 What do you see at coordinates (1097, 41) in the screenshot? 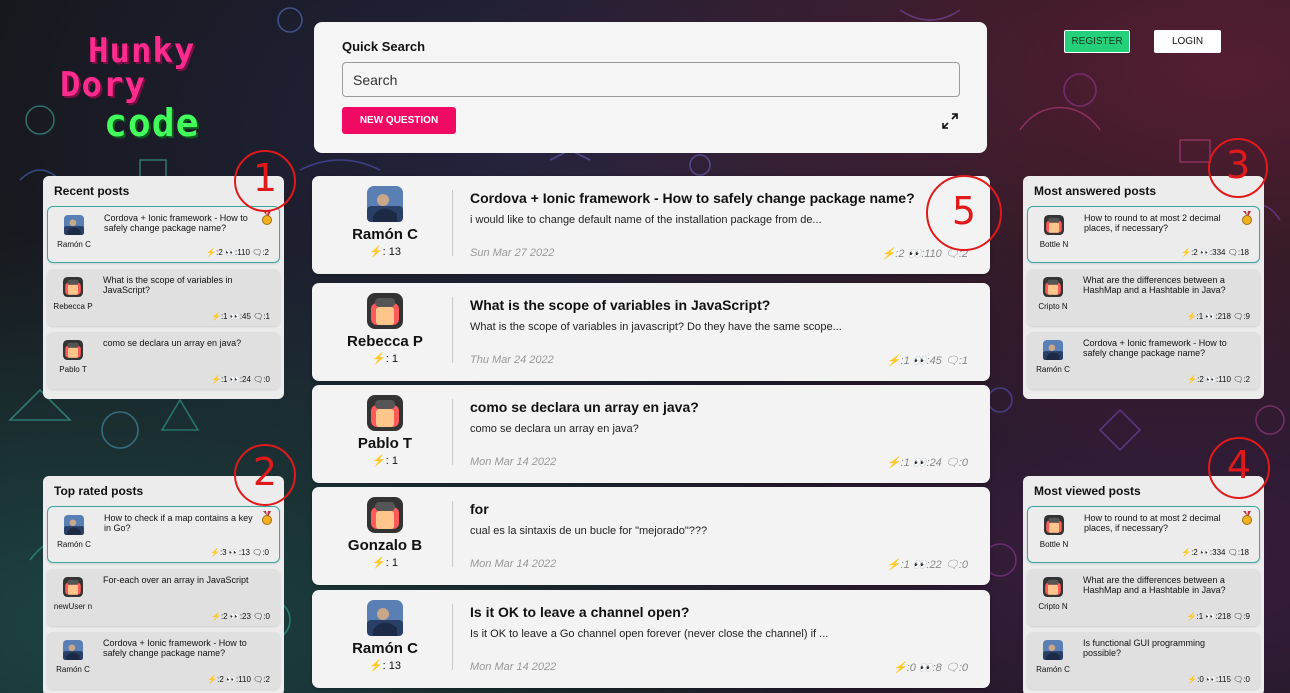
I see `register-button: REGISTER` at bounding box center [1097, 41].